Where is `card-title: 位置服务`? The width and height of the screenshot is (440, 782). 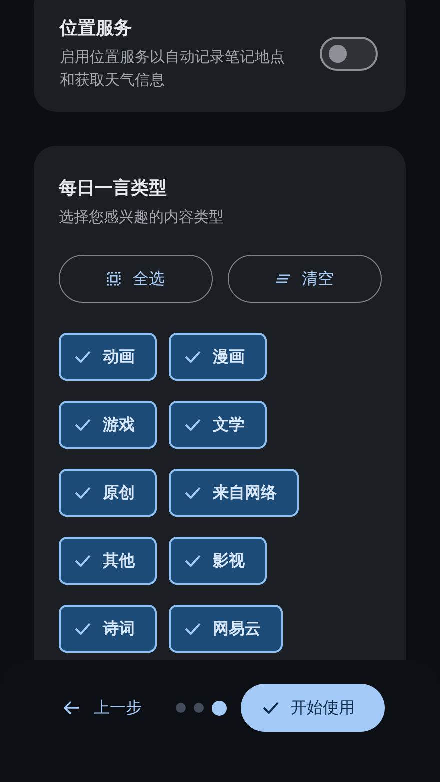 card-title: 位置服务 is located at coordinates (96, 28).